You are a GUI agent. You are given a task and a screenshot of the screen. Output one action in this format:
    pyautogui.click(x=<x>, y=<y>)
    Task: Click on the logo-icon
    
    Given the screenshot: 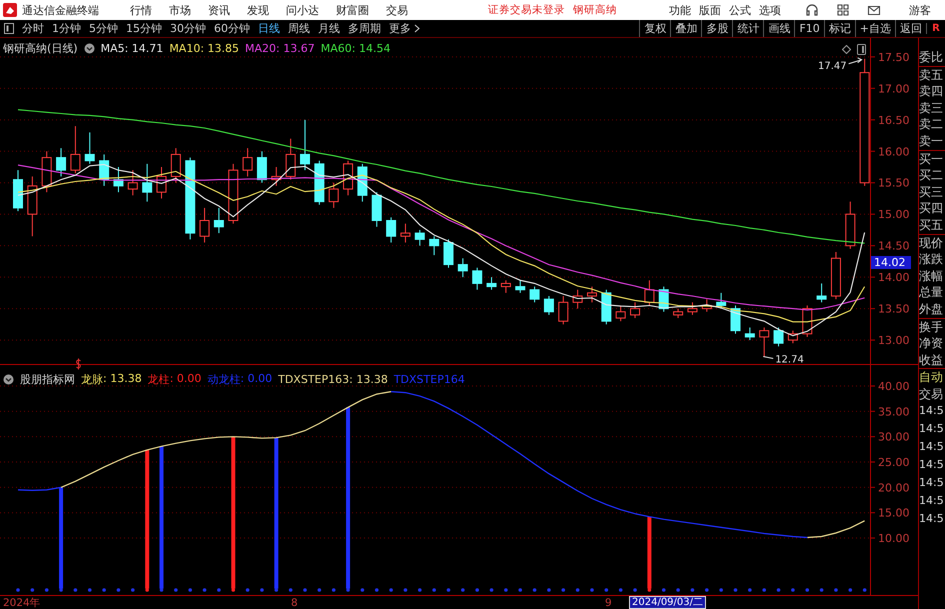 What is the action you would take?
    pyautogui.click(x=10, y=10)
    